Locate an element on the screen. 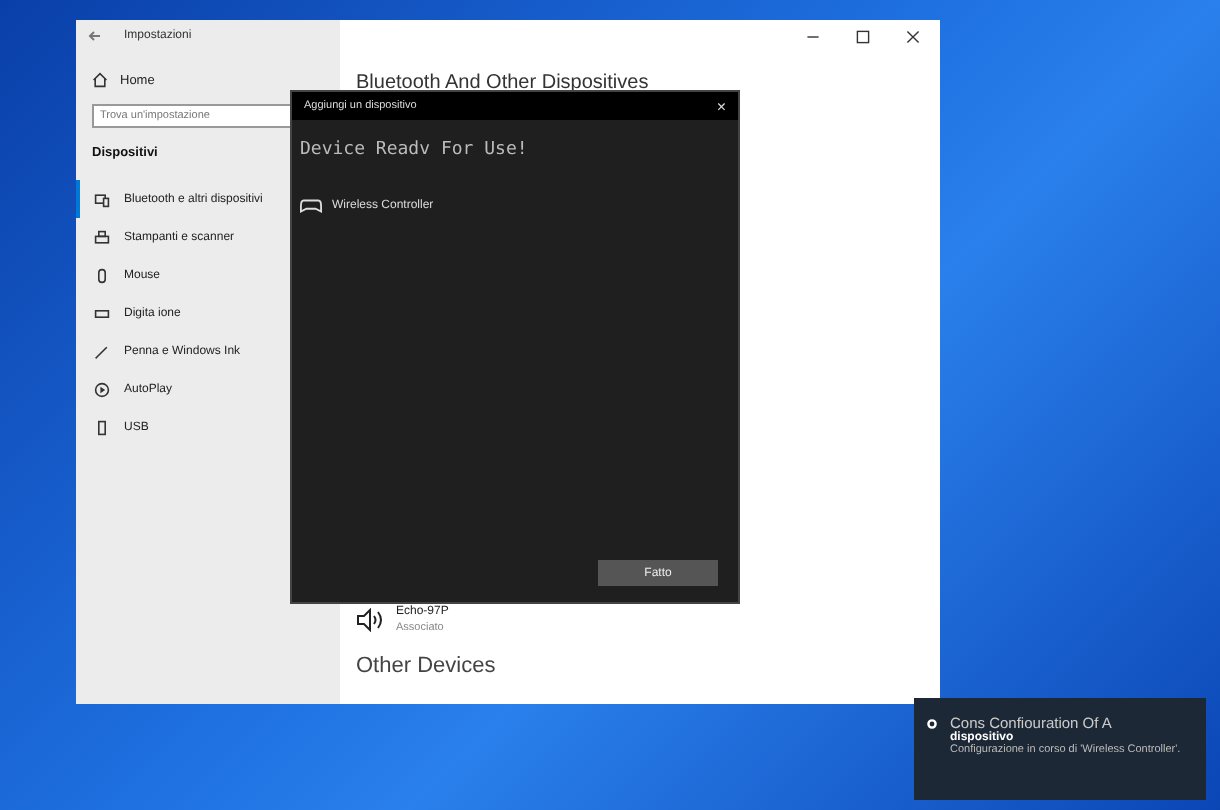  speaker-icon is located at coordinates (370, 620).